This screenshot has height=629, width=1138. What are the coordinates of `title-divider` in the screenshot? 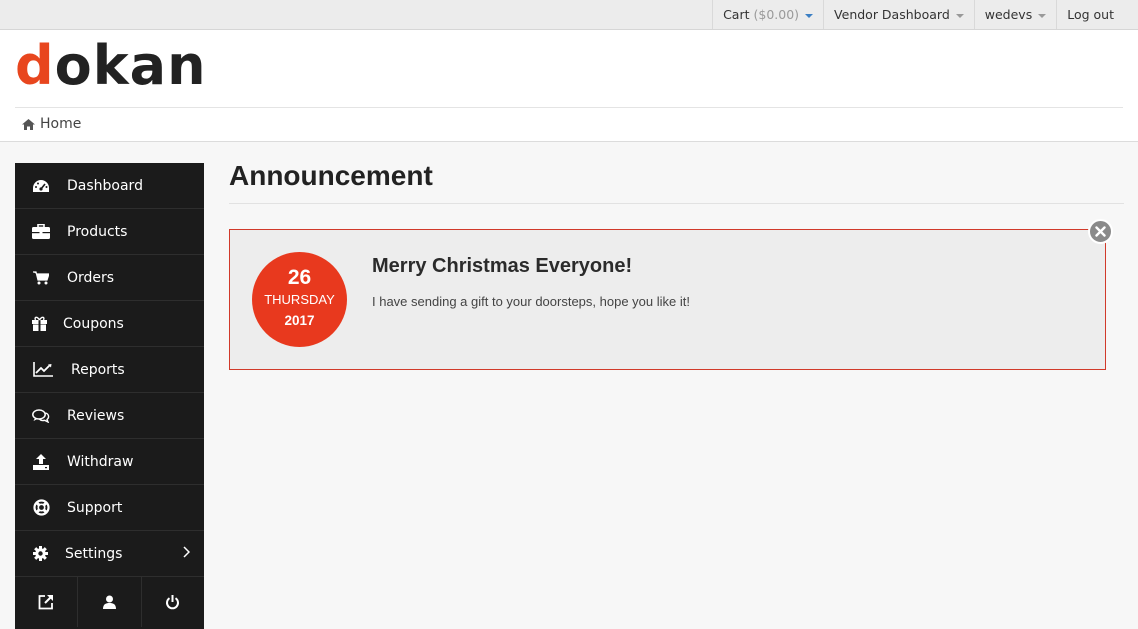 It's located at (676, 203).